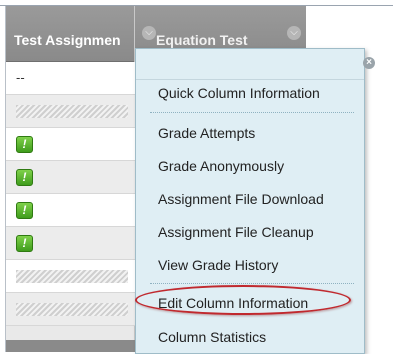 The width and height of the screenshot is (393, 354). I want to click on grade-cell: --, so click(20, 77).